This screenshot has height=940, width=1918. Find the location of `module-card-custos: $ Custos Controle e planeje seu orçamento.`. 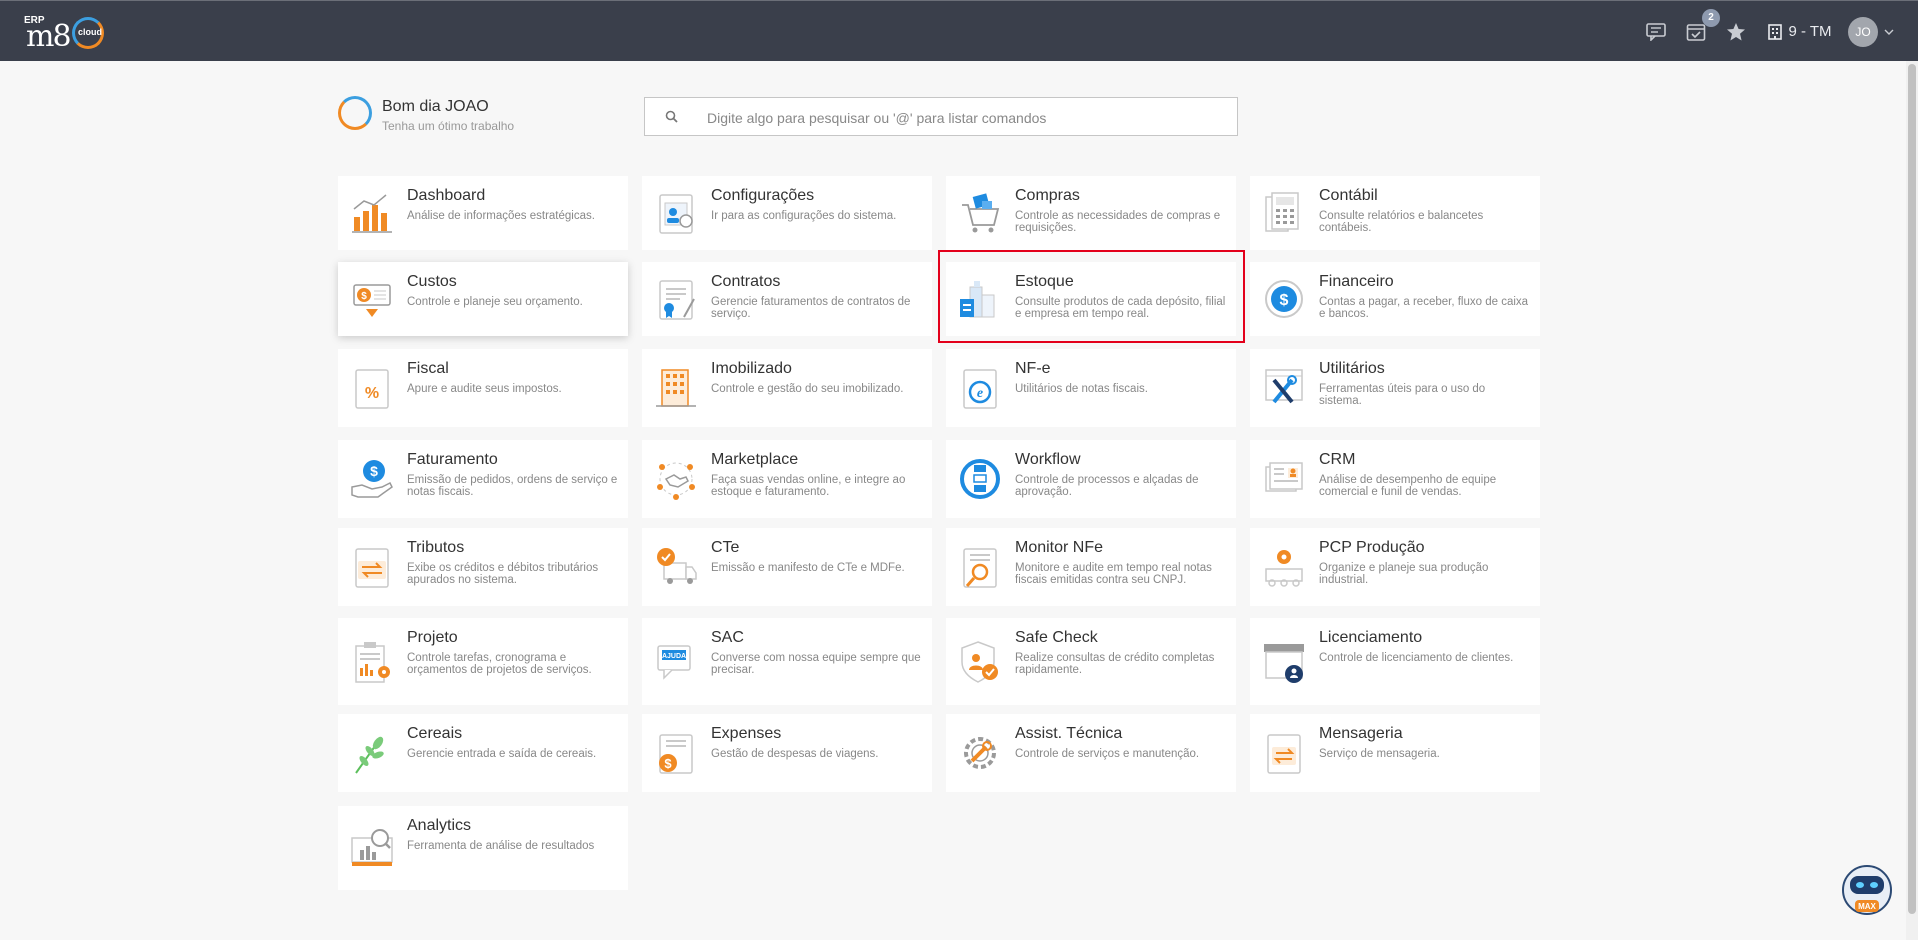

module-card-custos: $ Custos Controle e planeje seu orçamento. is located at coordinates (483, 299).